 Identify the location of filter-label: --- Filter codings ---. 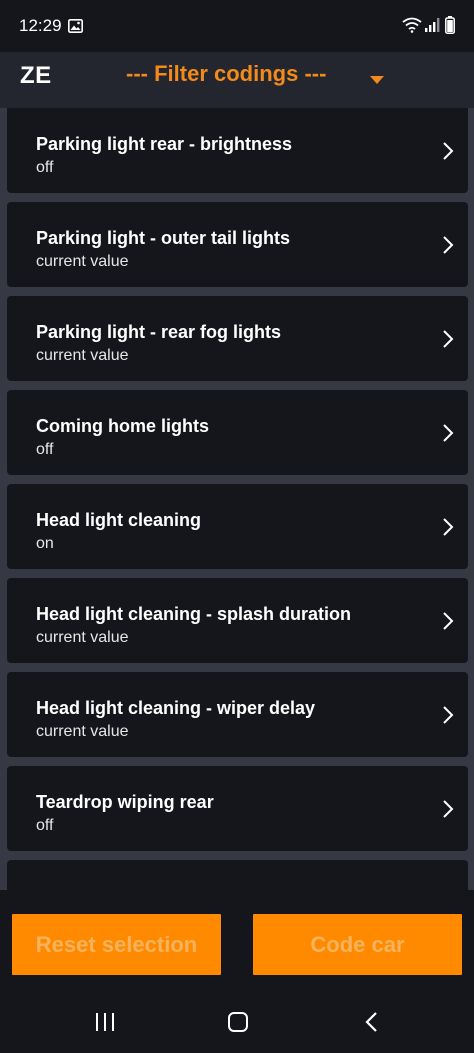
(226, 73).